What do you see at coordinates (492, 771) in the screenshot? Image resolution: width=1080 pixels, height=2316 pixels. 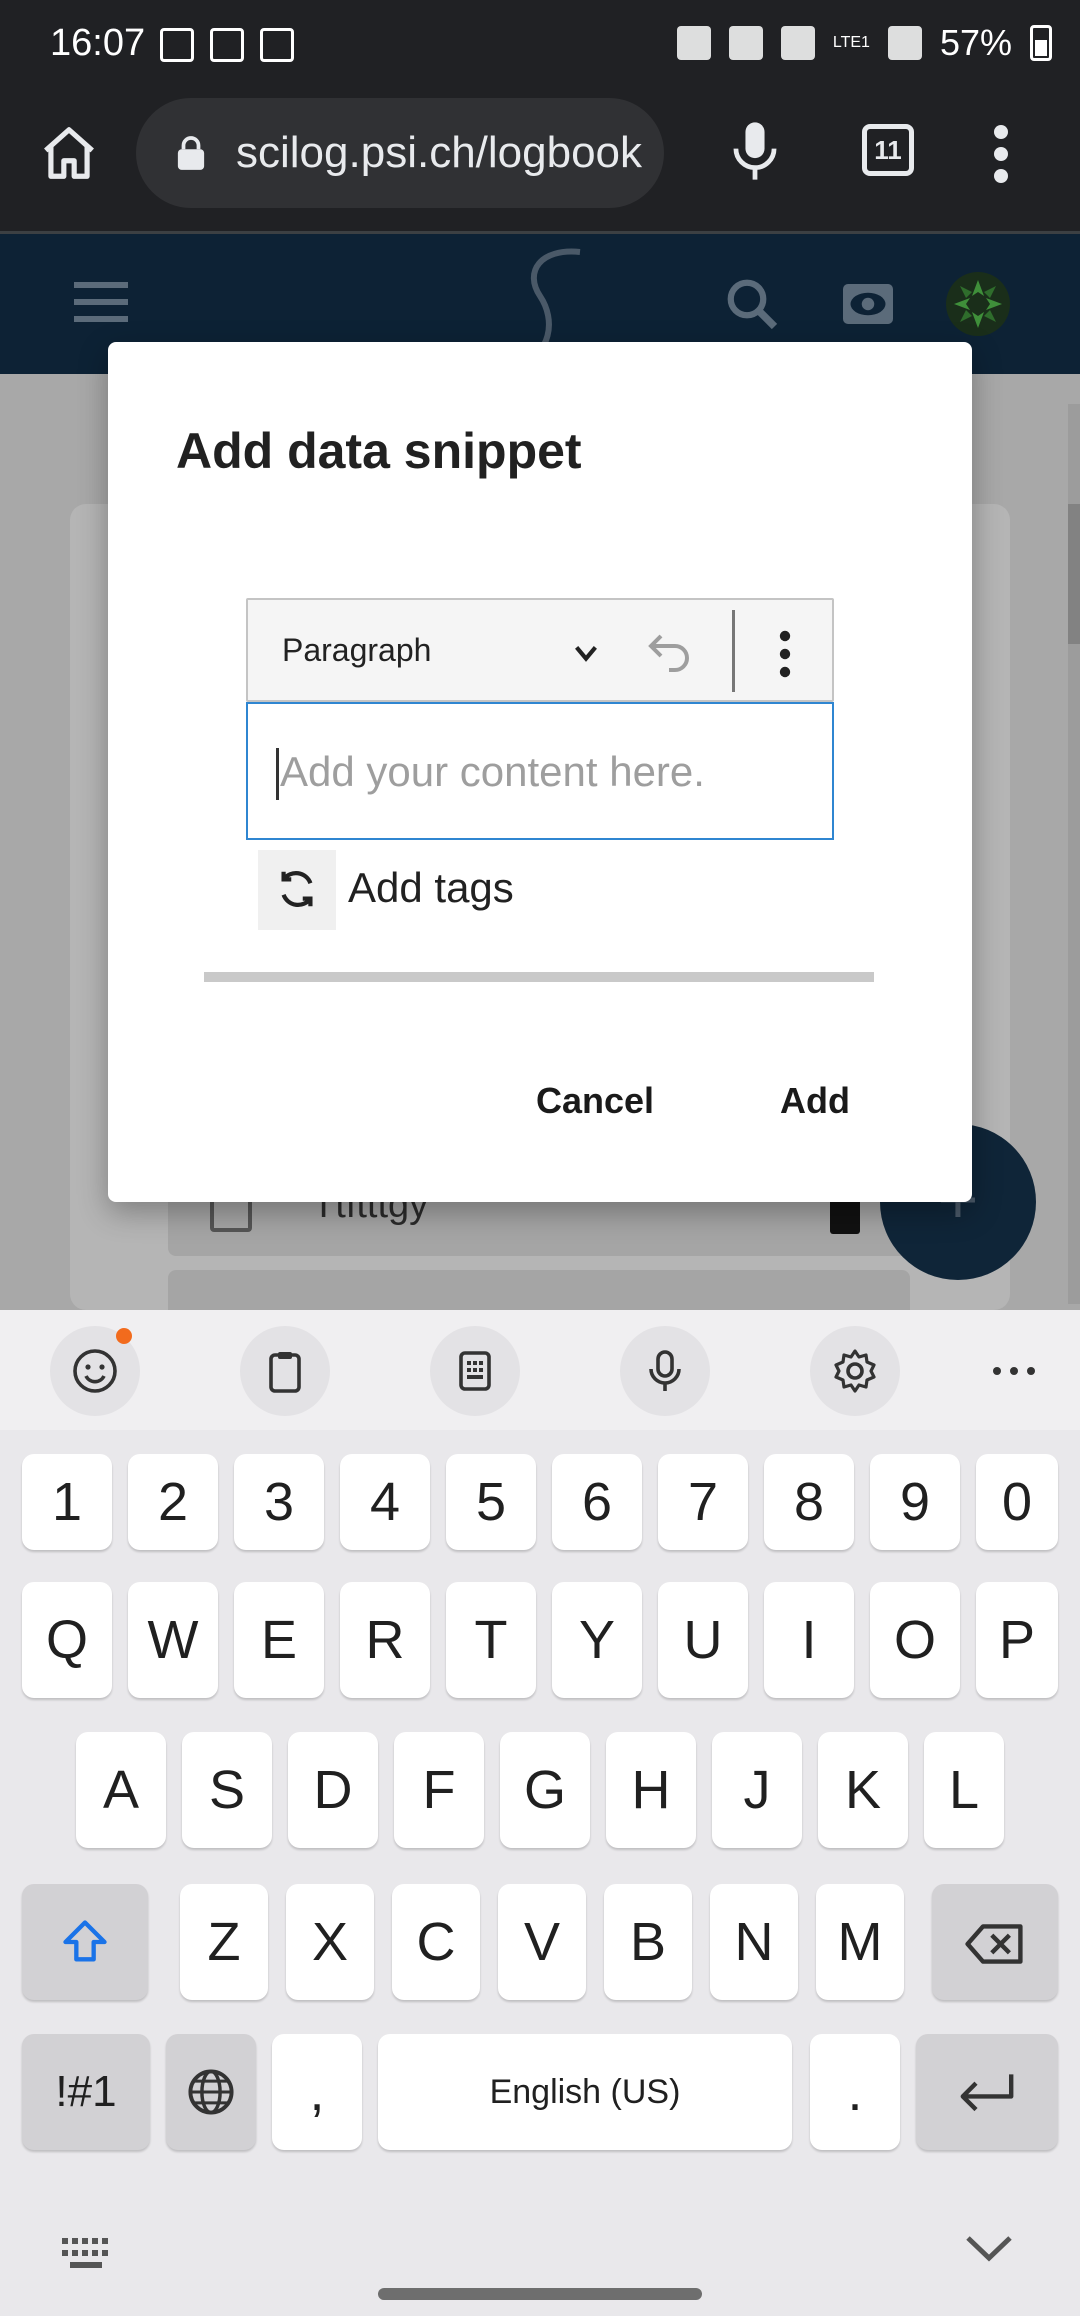 I see `editor-placeholder: Add your content here.` at bounding box center [492, 771].